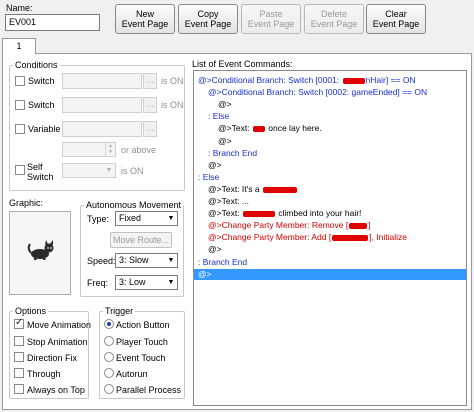  Describe the element at coordinates (31, 311) in the screenshot. I see `options-title: Options` at that location.